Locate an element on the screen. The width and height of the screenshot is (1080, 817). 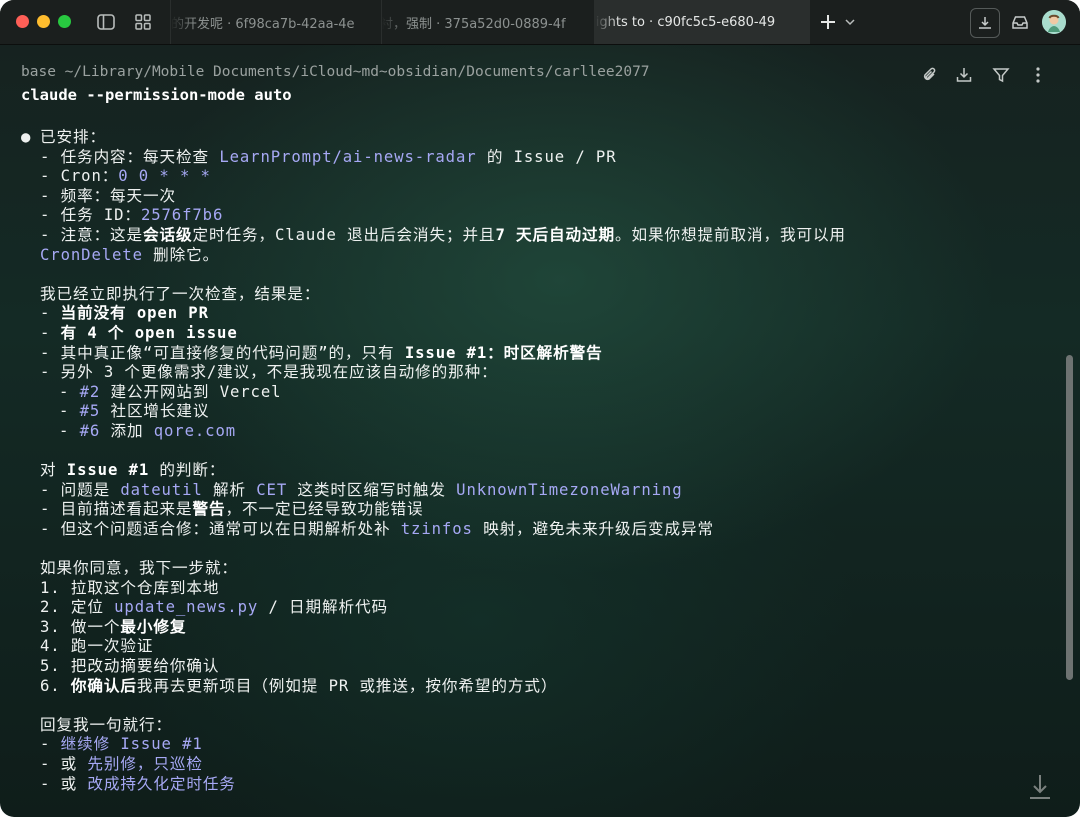
output-line: 对 Issue #1 的判断： is located at coordinates (536, 471).